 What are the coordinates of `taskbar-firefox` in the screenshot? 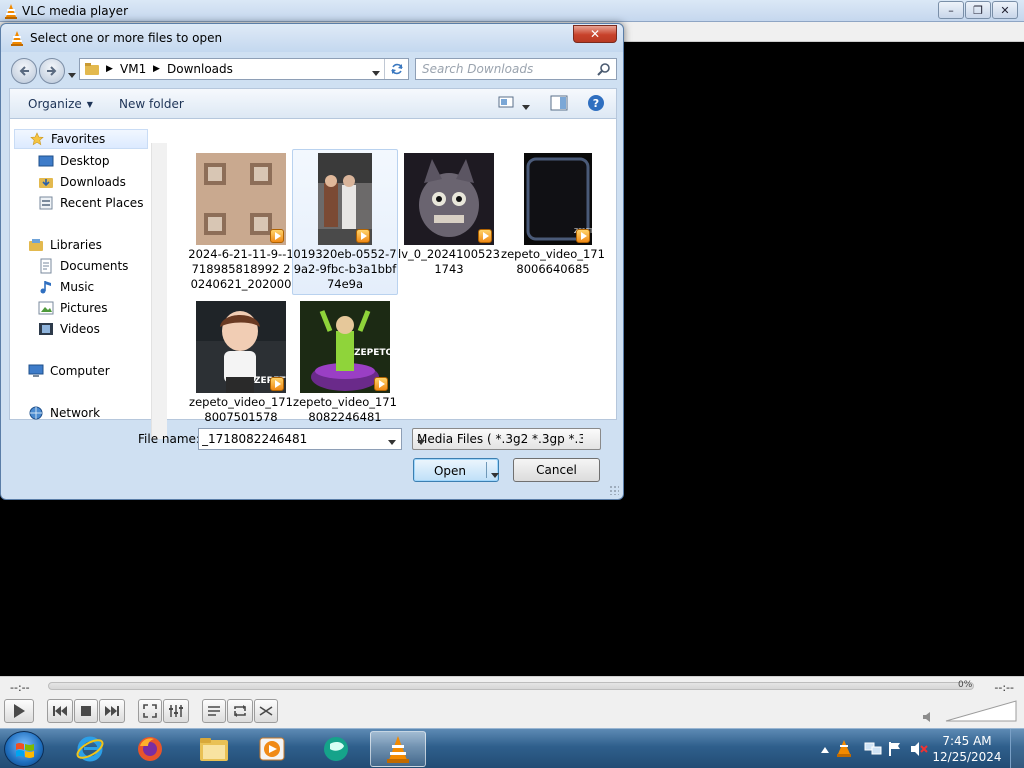 It's located at (150, 749).